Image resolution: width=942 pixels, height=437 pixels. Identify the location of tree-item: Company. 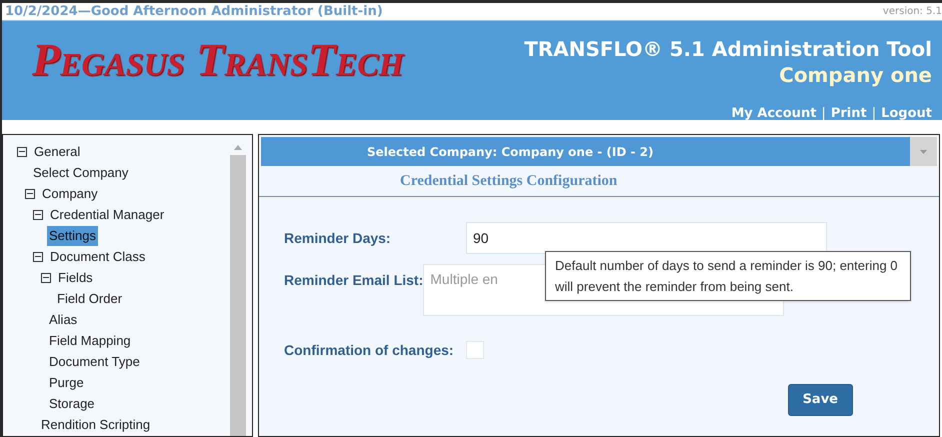
(70, 194).